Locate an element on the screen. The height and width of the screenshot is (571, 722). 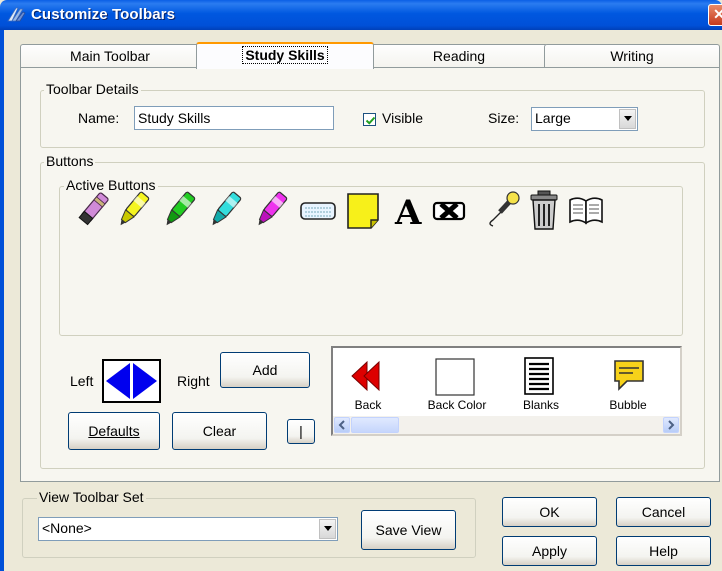
list-item-label: Bubble is located at coordinates (628, 405).